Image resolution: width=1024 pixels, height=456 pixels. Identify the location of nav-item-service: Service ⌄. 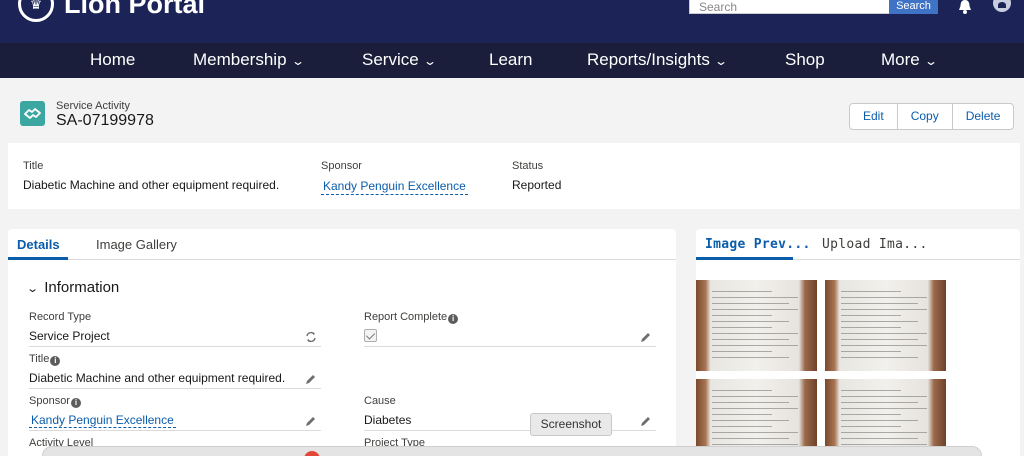
(399, 60).